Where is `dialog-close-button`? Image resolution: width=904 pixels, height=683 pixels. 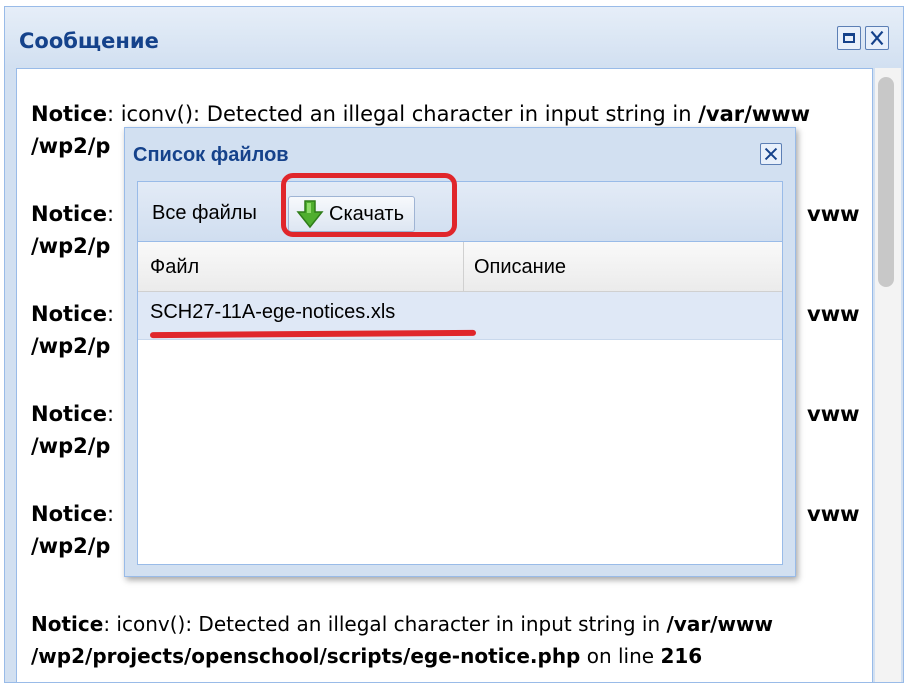
dialog-close-button is located at coordinates (771, 154).